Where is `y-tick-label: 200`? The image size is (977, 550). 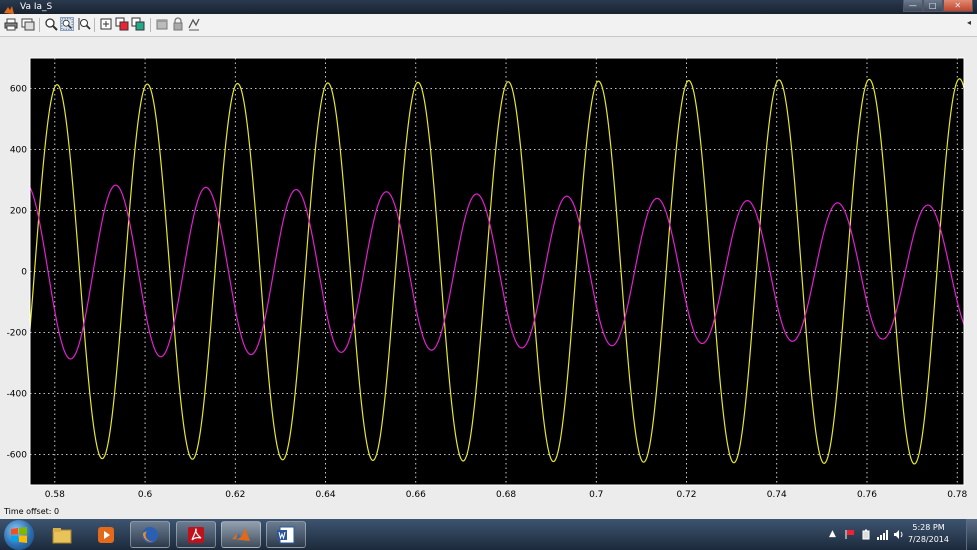 y-tick-label: 200 is located at coordinates (18, 212).